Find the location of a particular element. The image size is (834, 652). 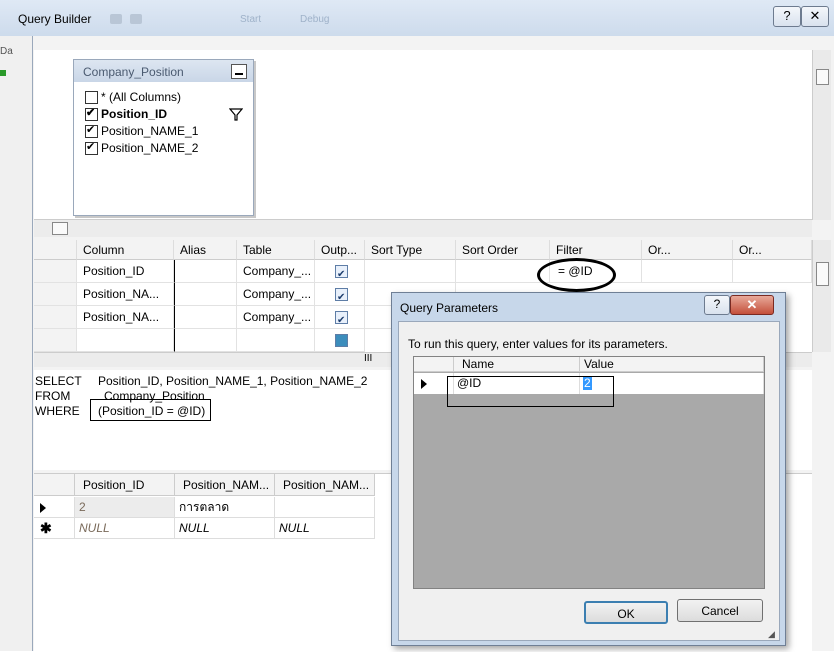

column-label: * (All Columns) is located at coordinates (141, 97).